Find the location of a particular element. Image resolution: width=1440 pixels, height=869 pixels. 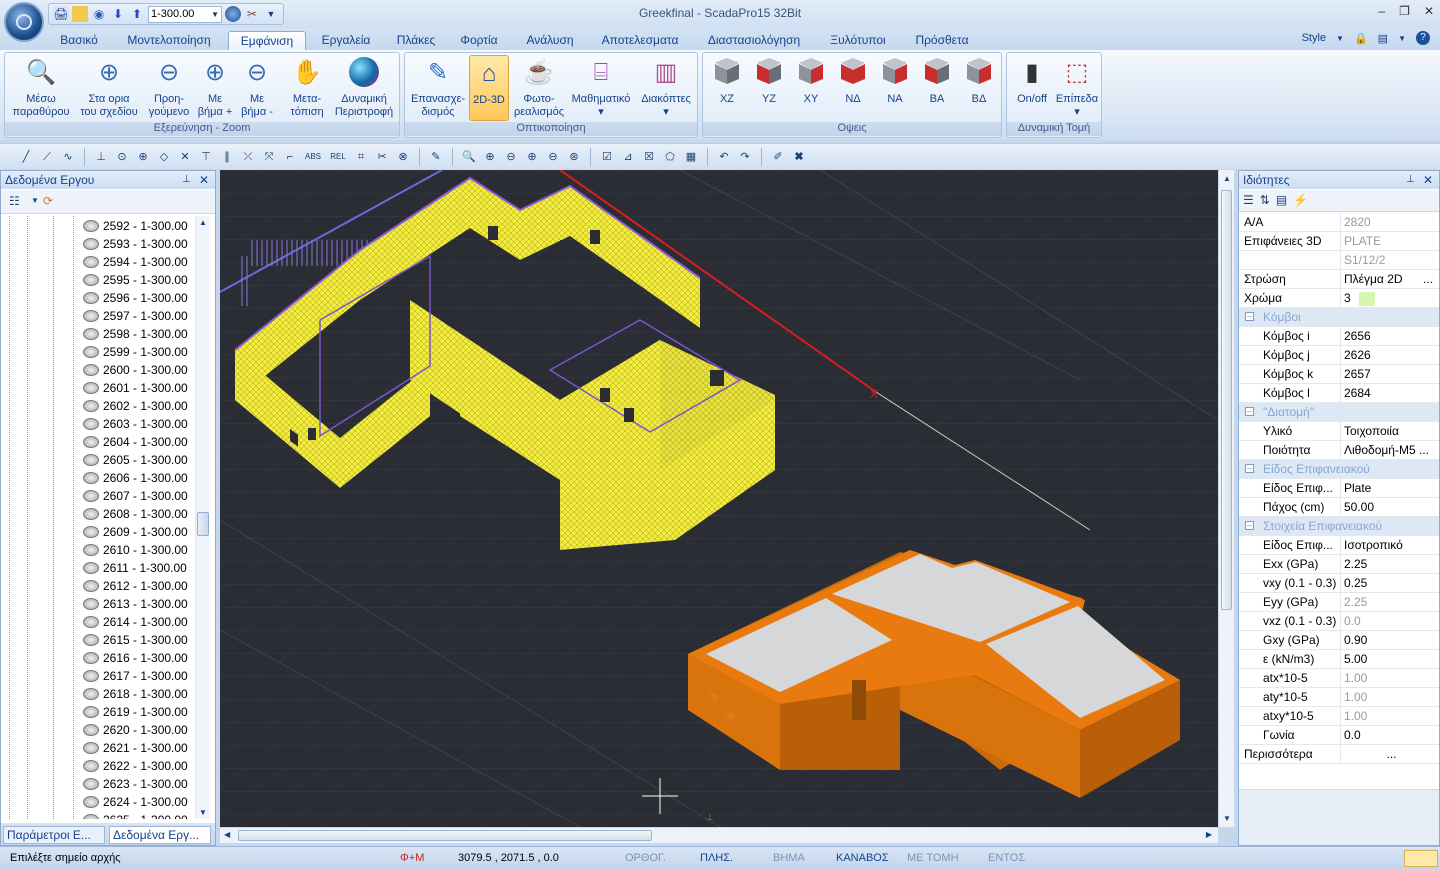

tree-item: 2621 - 1-300.00 is located at coordinates (135, 748).